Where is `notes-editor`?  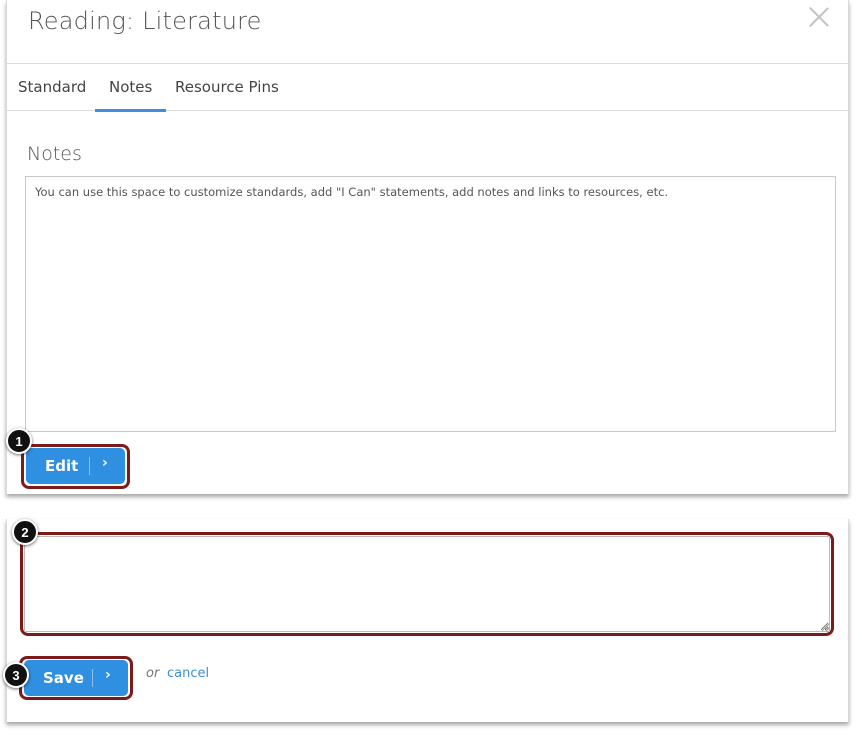
notes-editor is located at coordinates (427, 584).